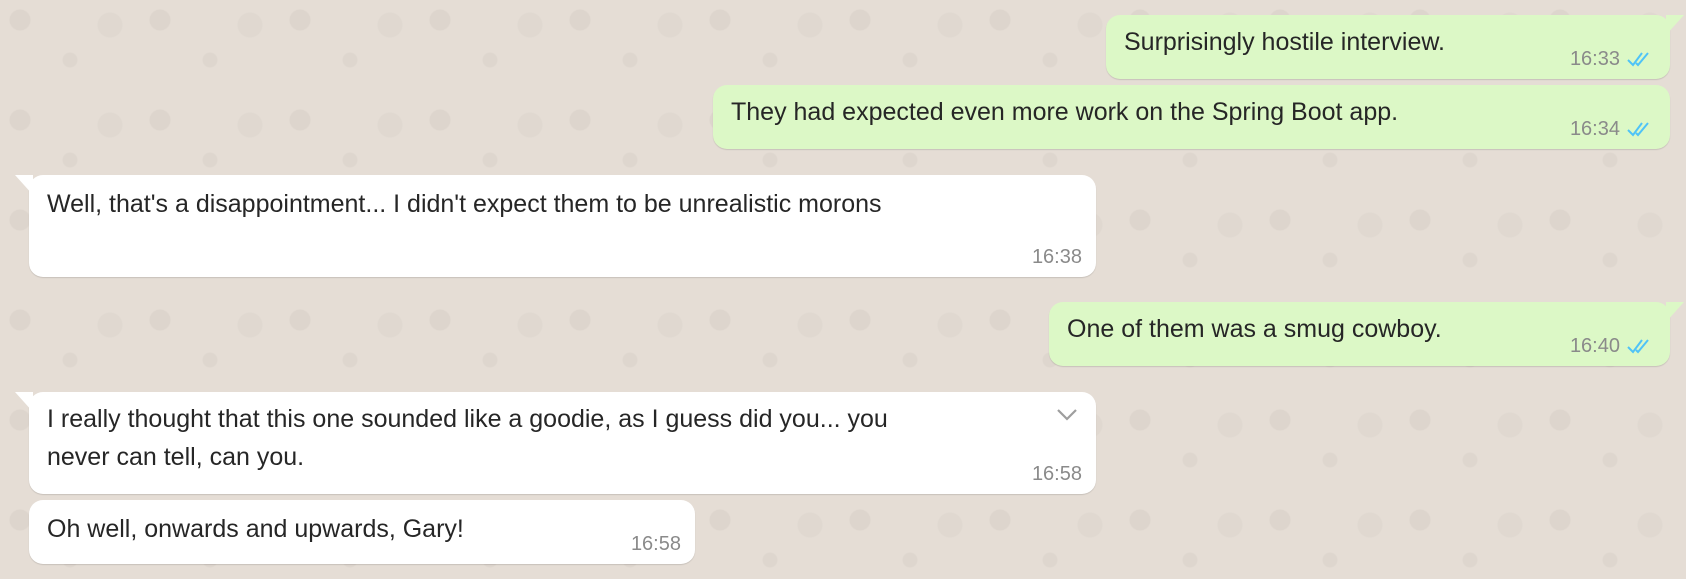 The height and width of the screenshot is (579, 1686). I want to click on chevron-down-icon, so click(1067, 415).